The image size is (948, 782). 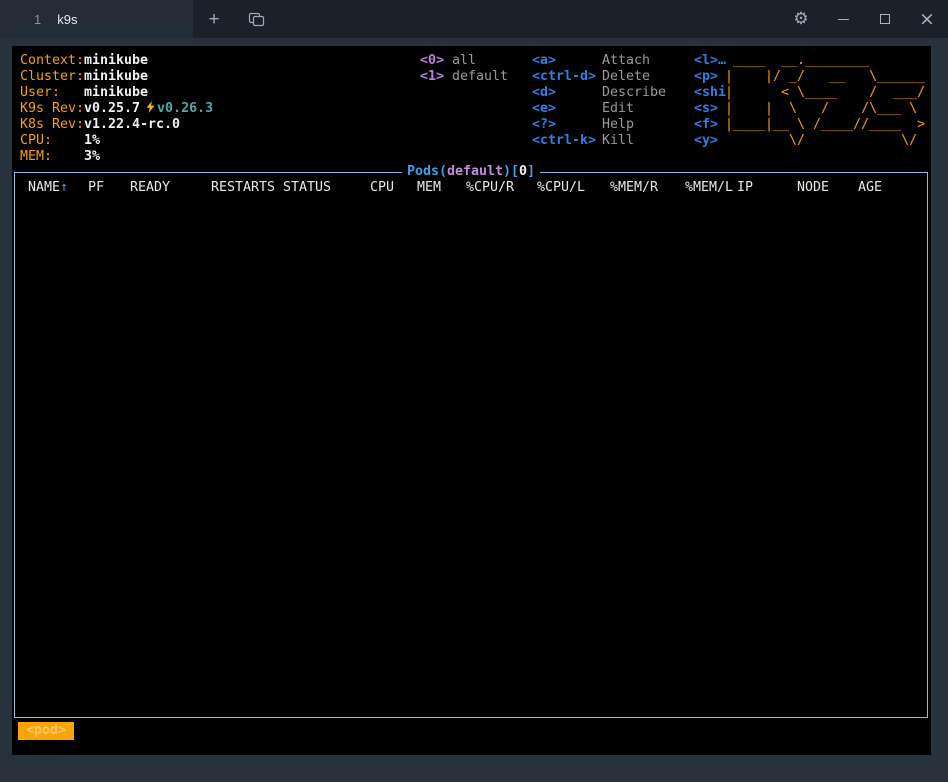 I want to click on view-resource: Pods(, so click(x=426, y=171).